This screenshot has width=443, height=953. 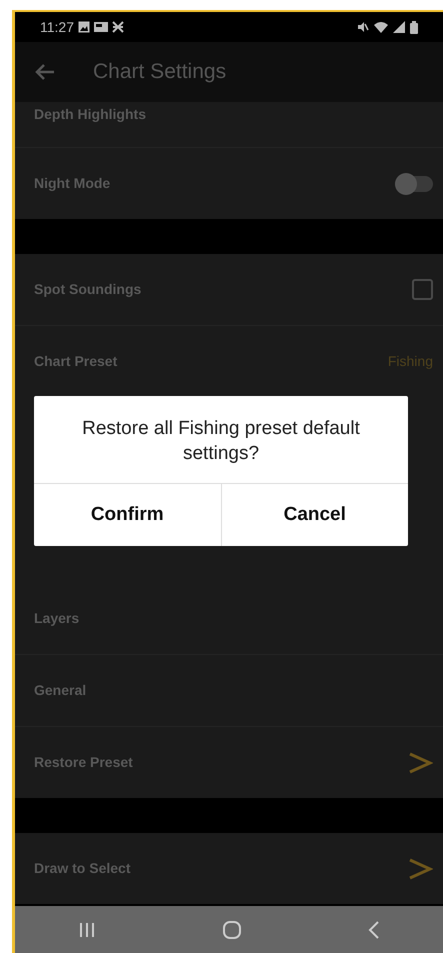 I want to click on dialog-button: Cancel, so click(x=314, y=515).